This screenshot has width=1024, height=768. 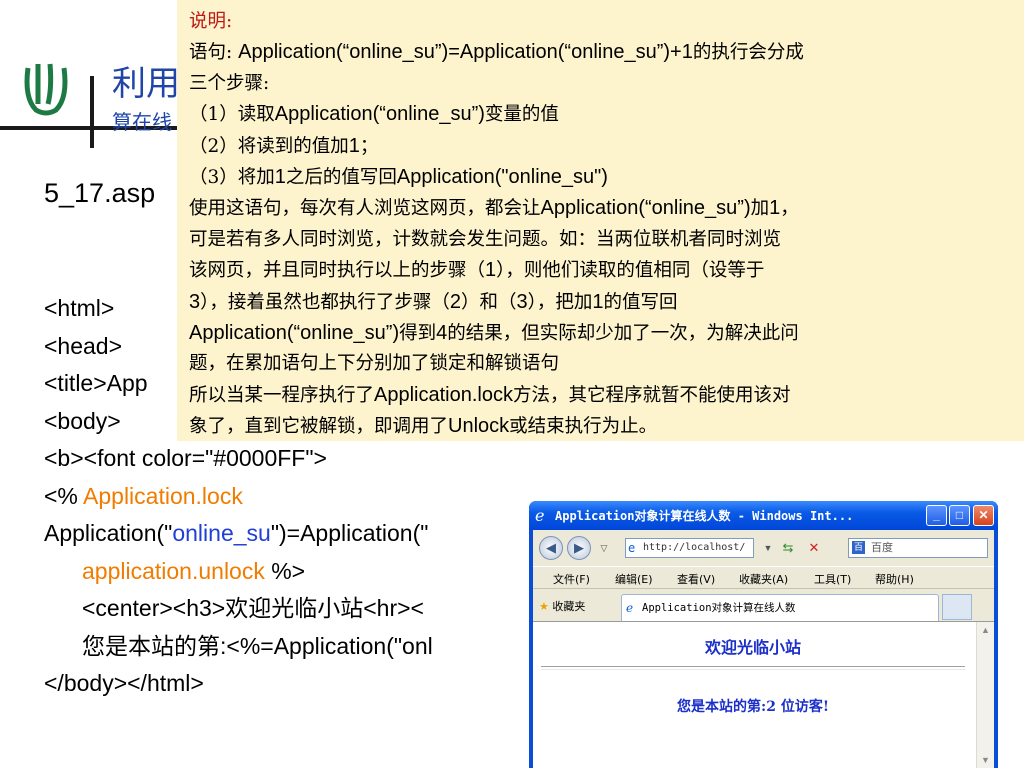 What do you see at coordinates (521, 115) in the screenshot?
I see `note-text: 变量的值` at bounding box center [521, 115].